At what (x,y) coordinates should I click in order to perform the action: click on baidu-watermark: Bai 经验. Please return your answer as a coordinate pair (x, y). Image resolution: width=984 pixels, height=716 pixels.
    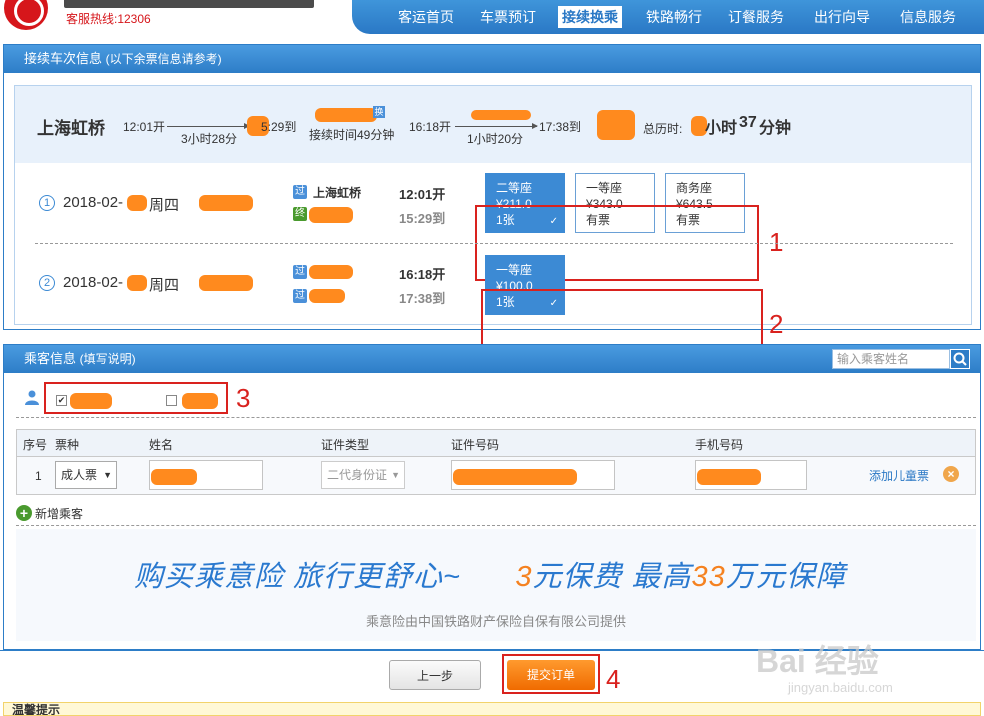
    Looking at the image, I should click on (817, 661).